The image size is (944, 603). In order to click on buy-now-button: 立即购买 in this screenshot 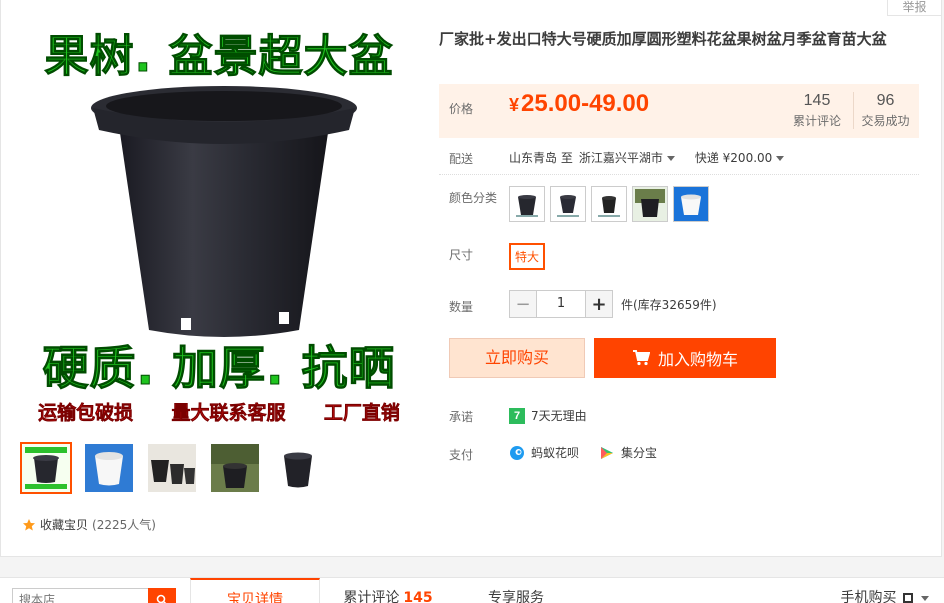, I will do `click(517, 358)`.